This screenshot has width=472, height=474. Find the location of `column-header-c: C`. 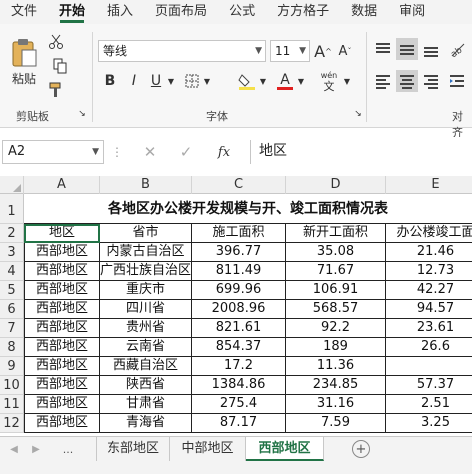

column-header-c: C is located at coordinates (239, 185).